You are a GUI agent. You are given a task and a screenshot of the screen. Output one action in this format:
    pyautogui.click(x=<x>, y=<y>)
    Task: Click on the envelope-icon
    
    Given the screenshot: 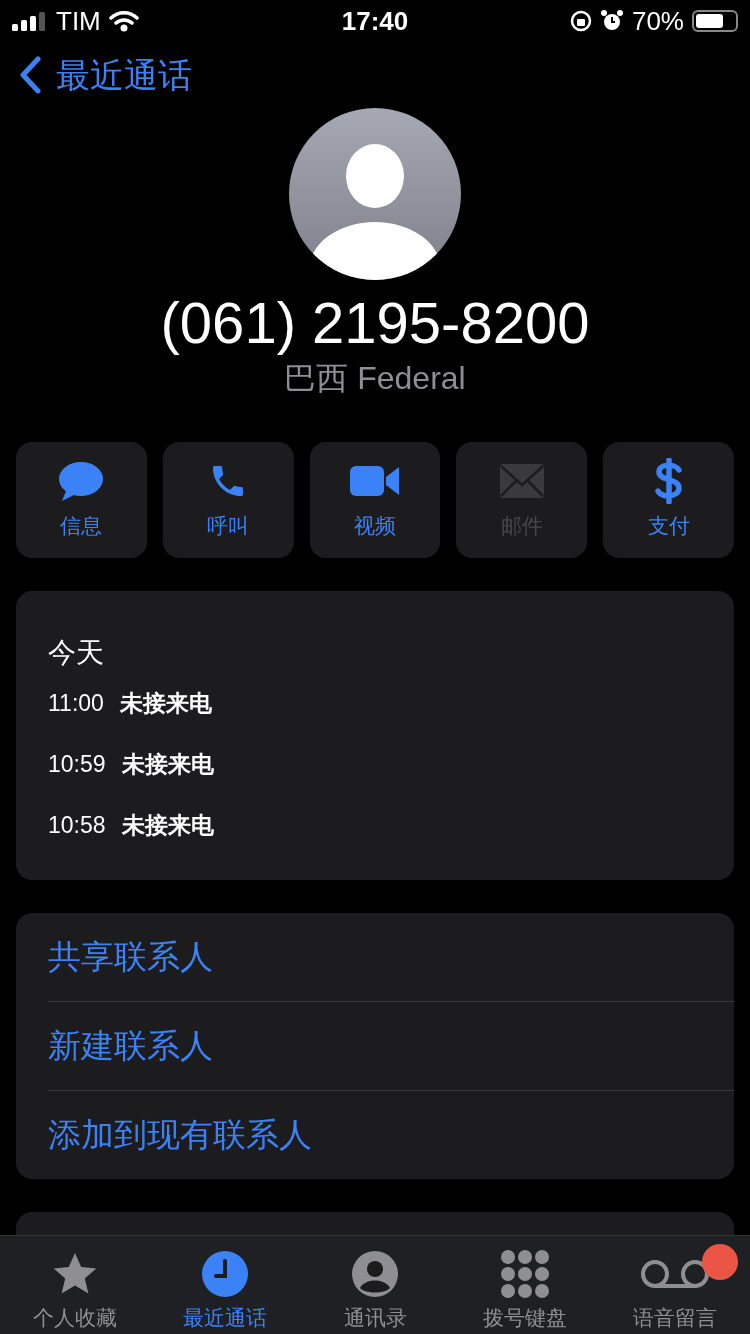 What is the action you would take?
    pyautogui.click(x=521, y=481)
    